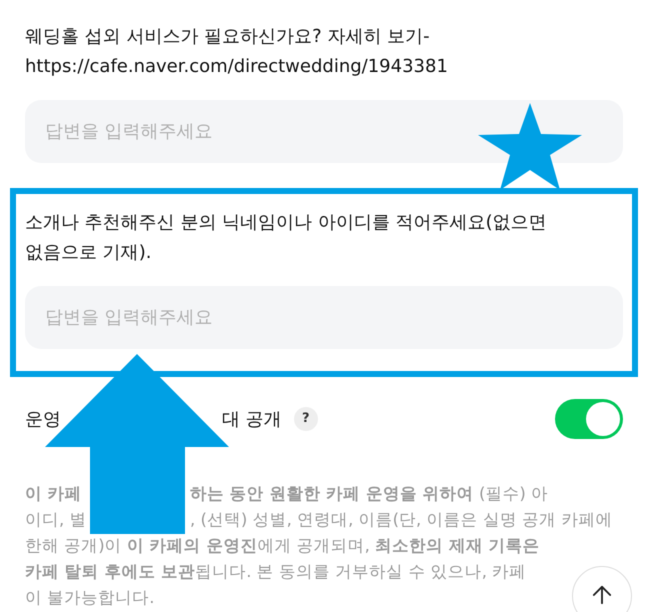 This screenshot has width=648, height=612. What do you see at coordinates (401, 520) in the screenshot?
I see `notice-text: , (선택) 성별, 연령대, 이름(단, 이름은 실명 공개 카페에` at bounding box center [401, 520].